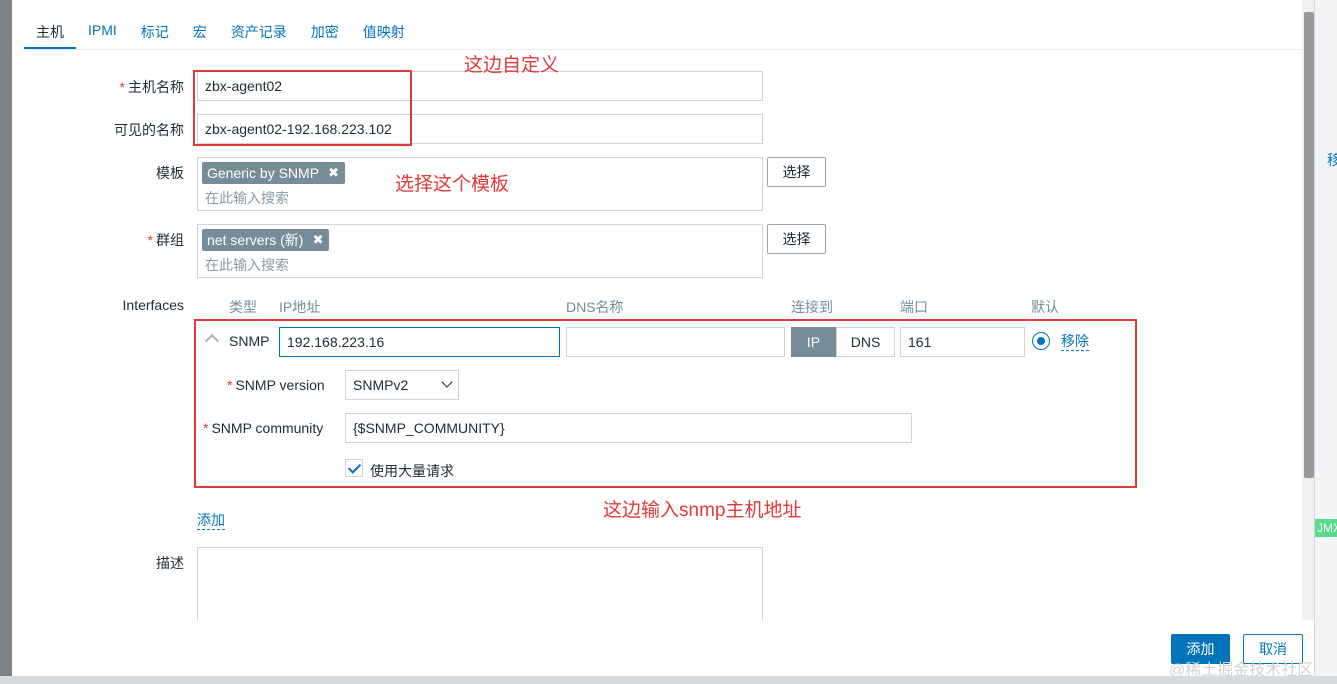  Describe the element at coordinates (247, 198) in the screenshot. I see `templates-search-placeholder: 在此输入搜索` at that location.